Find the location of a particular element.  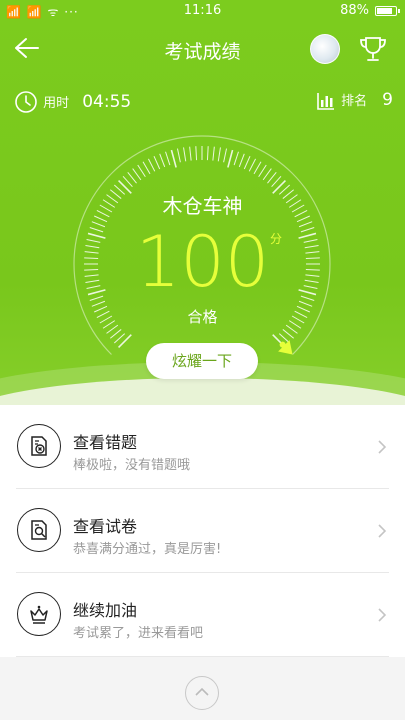

rank-label: 排名 is located at coordinates (354, 101).